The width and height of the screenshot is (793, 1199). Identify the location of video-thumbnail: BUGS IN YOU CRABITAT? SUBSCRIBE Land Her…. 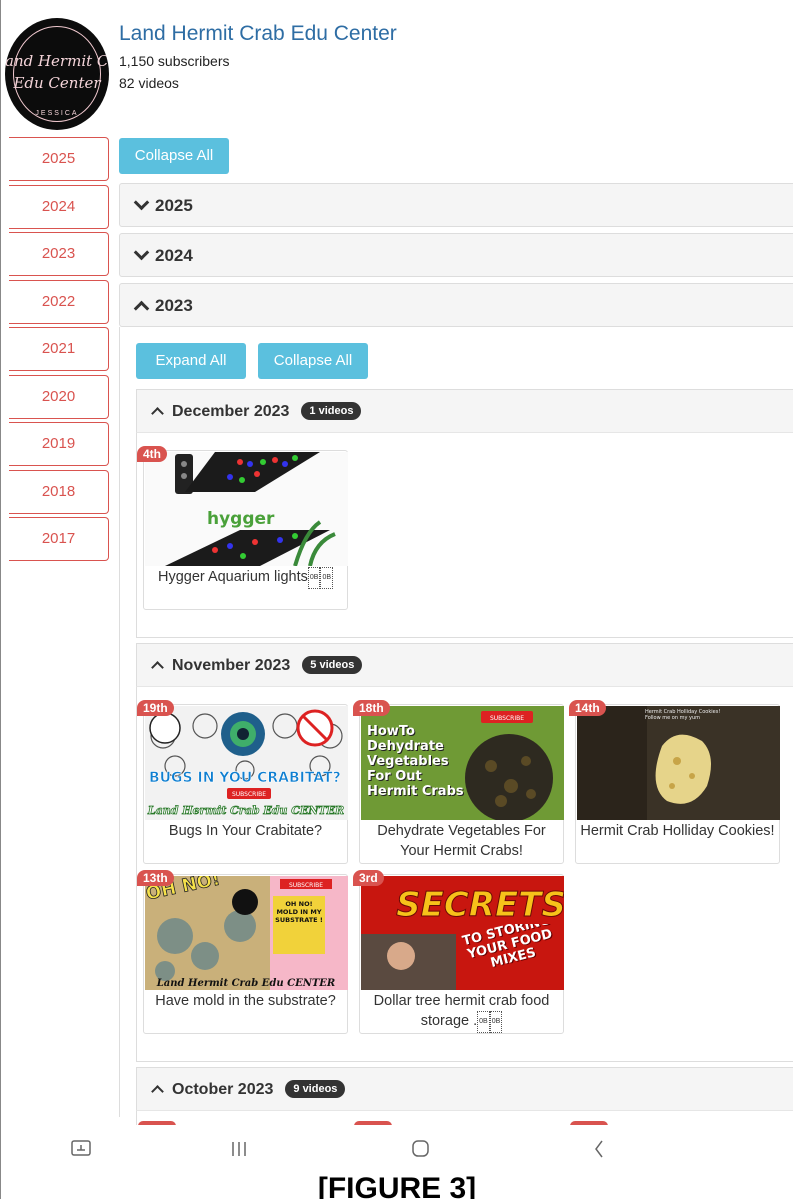
(246, 763).